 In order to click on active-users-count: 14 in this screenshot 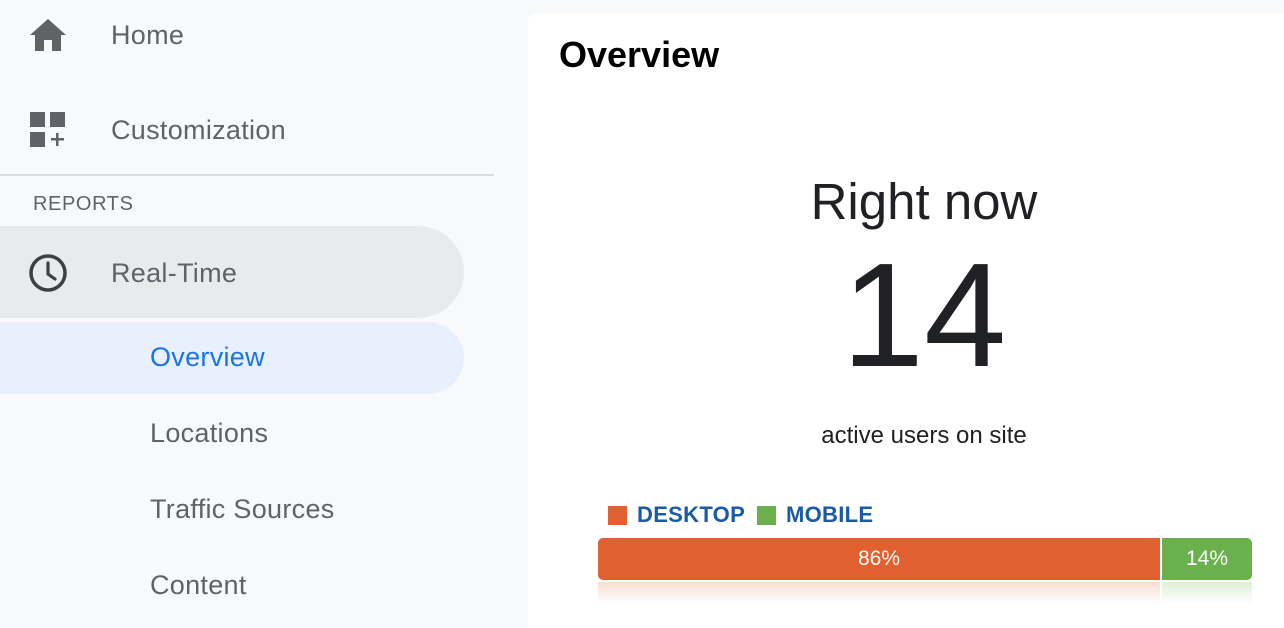, I will do `click(924, 315)`.